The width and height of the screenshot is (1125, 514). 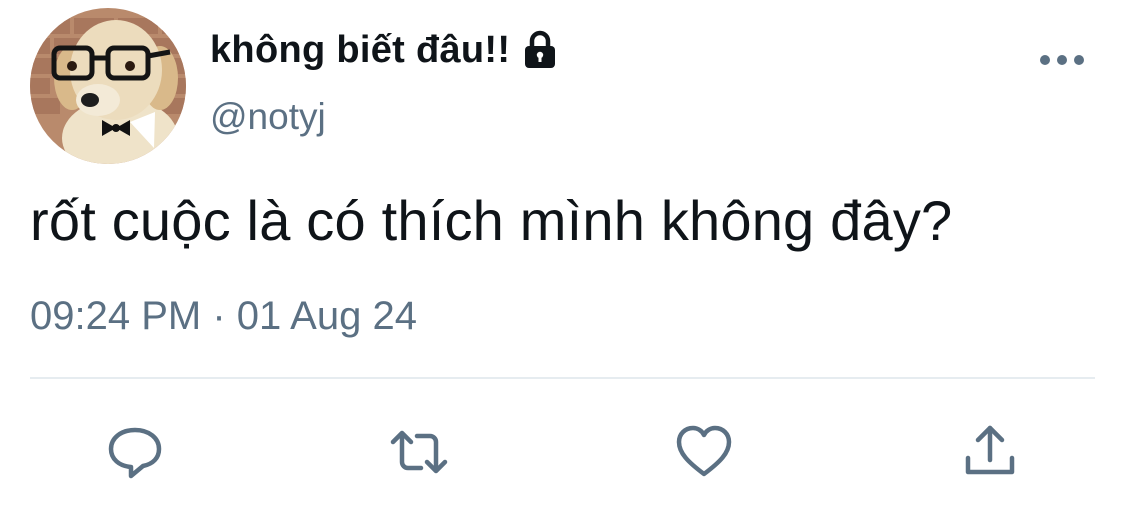 What do you see at coordinates (562, 378) in the screenshot?
I see `divider` at bounding box center [562, 378].